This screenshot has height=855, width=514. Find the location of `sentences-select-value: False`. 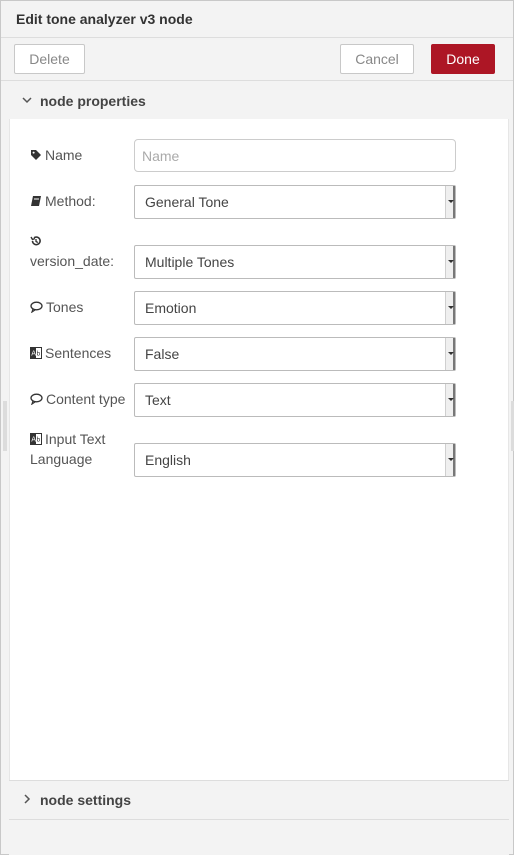

sentences-select-value: False is located at coordinates (162, 354).